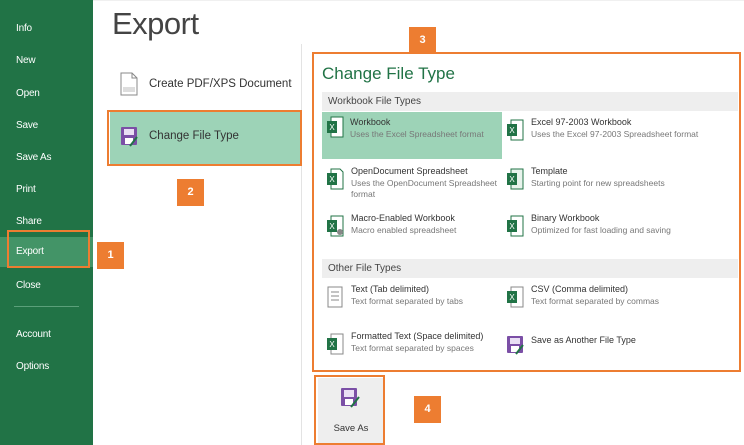 The image size is (744, 445). I want to click on callout-badge-1: 1, so click(110, 255).